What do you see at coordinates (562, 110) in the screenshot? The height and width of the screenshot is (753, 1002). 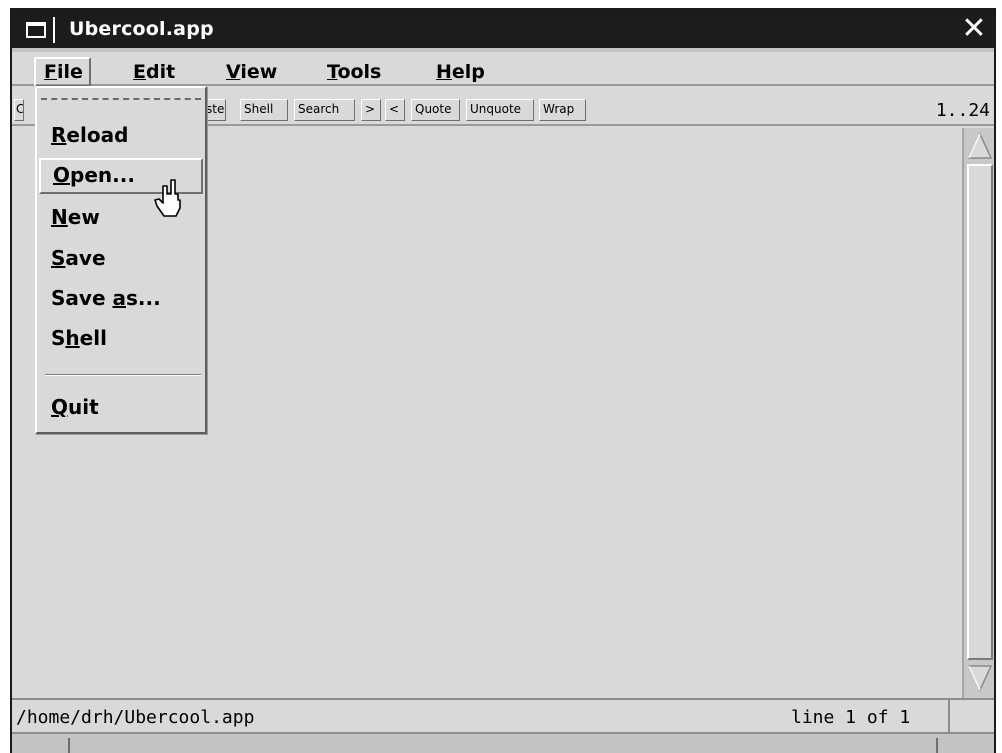 I see `toolbar-button-wrap: Wrap` at bounding box center [562, 110].